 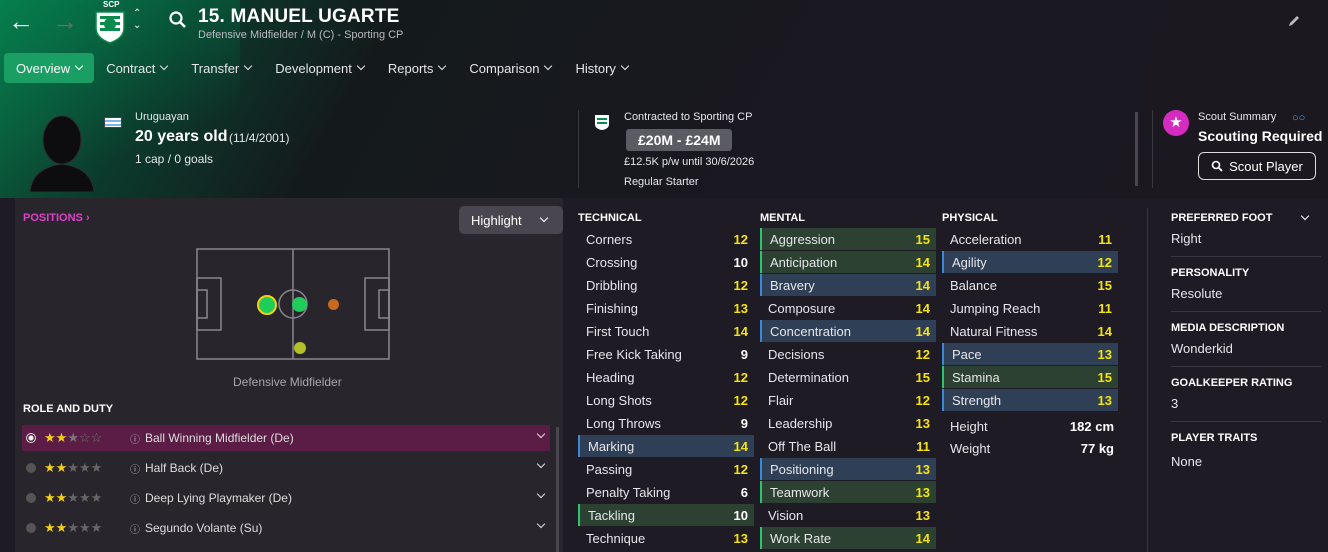 What do you see at coordinates (848, 423) in the screenshot?
I see `attribute-row: Leadership 13` at bounding box center [848, 423].